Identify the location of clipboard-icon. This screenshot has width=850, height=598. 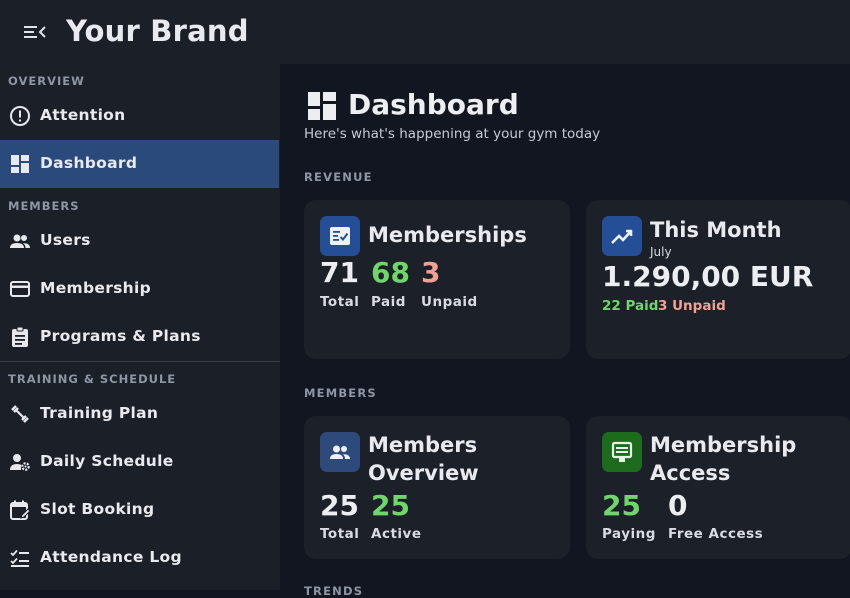
(20, 336).